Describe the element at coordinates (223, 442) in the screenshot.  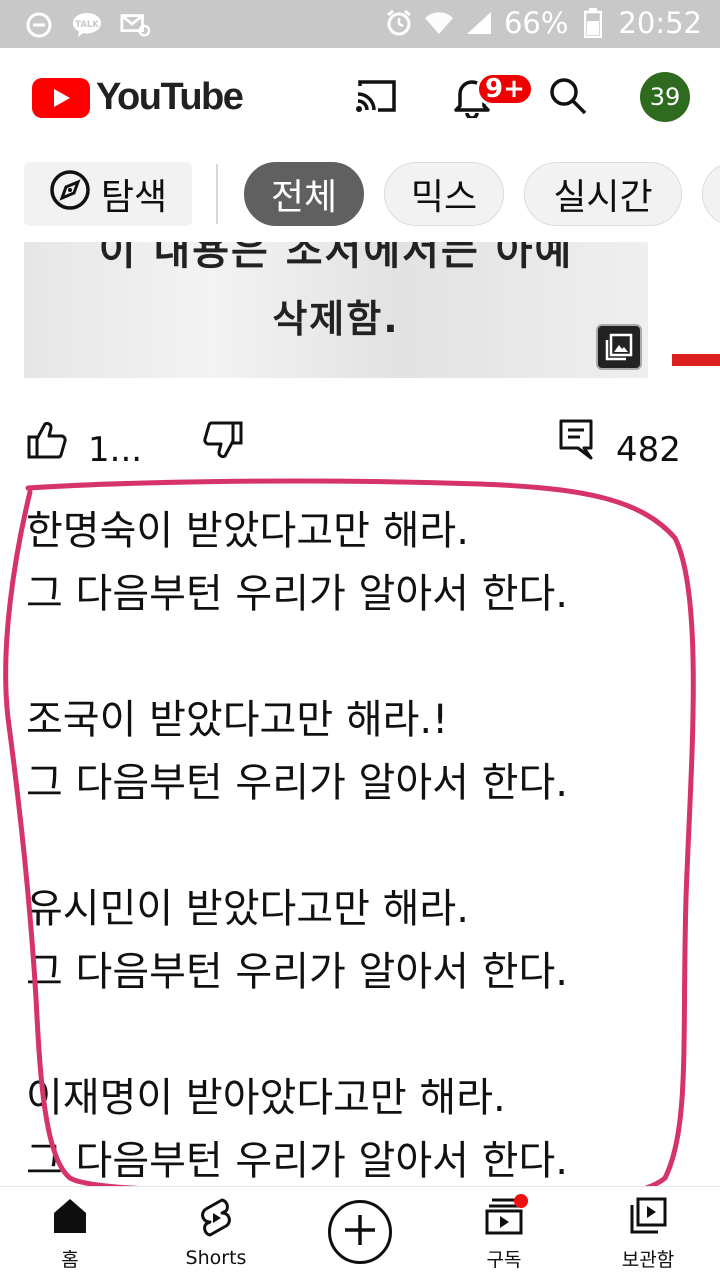
I see `dislike-icon` at that location.